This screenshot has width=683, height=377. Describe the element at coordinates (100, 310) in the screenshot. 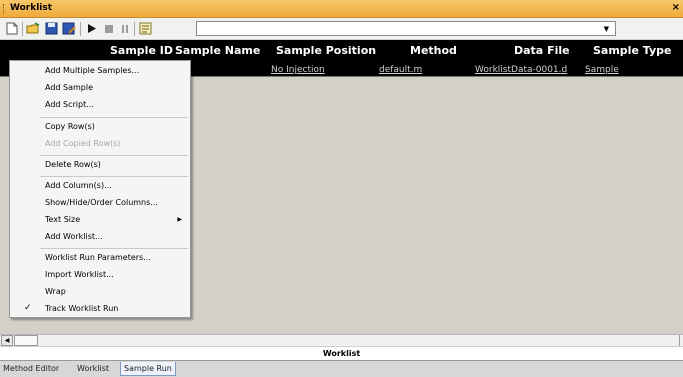

I see `menu-item-track-worklist-run: ✓ Track Worklist Run` at that location.